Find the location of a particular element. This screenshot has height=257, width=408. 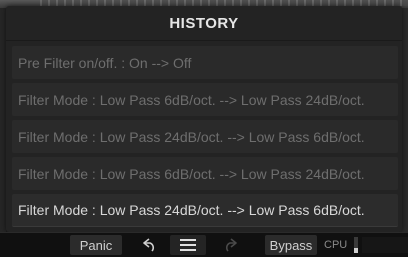

history-item-text: Pre Filter on/off. : On --> Off is located at coordinates (105, 62).